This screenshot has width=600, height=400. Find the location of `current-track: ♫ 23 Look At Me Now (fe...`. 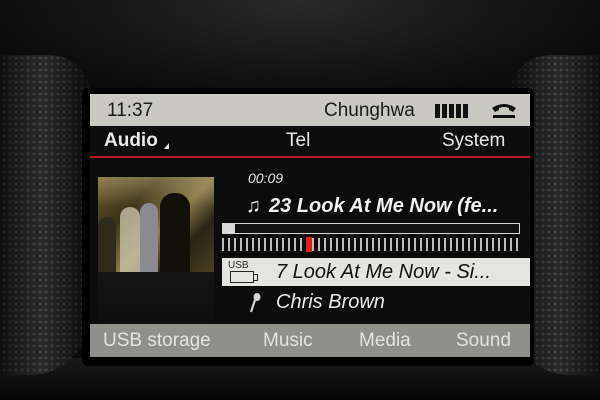

current-track: ♫ 23 Look At Me Now (fe... is located at coordinates (372, 206).